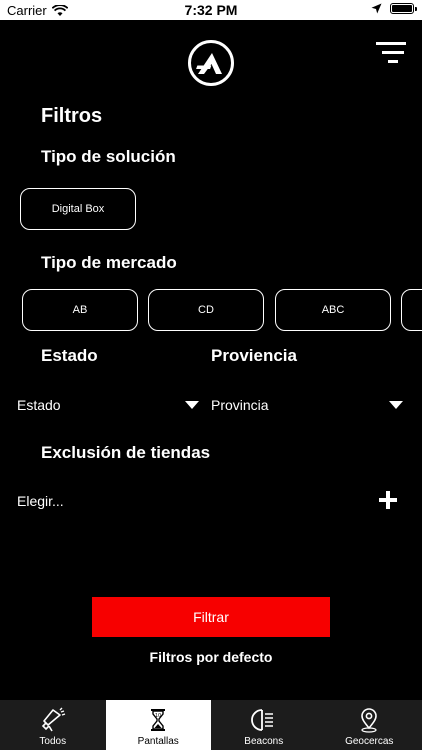 Image resolution: width=422 pixels, height=750 pixels. What do you see at coordinates (110, 405) in the screenshot?
I see `state-select: Estado` at bounding box center [110, 405].